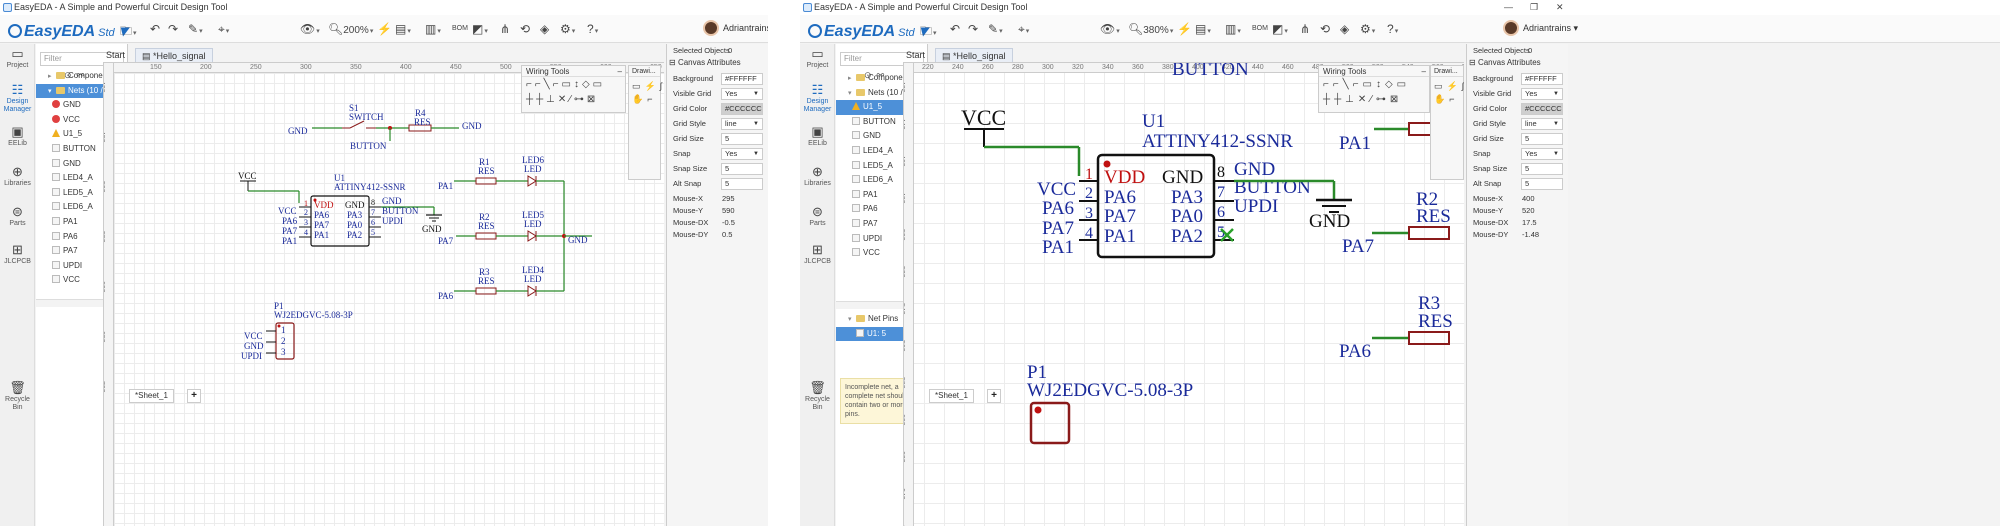 Image resolution: width=2000 pixels, height=526 pixels. Describe the element at coordinates (1534, 7) in the screenshot. I see `maximize-window-button: ❐` at that location.